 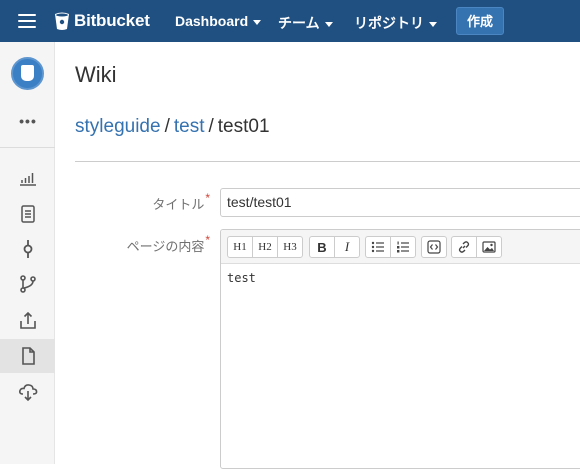 I want to click on image-icon, so click(x=489, y=247).